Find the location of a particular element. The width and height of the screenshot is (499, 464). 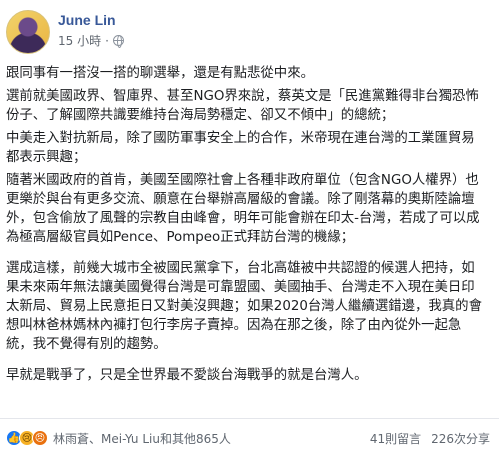

divider is located at coordinates (249, 418).